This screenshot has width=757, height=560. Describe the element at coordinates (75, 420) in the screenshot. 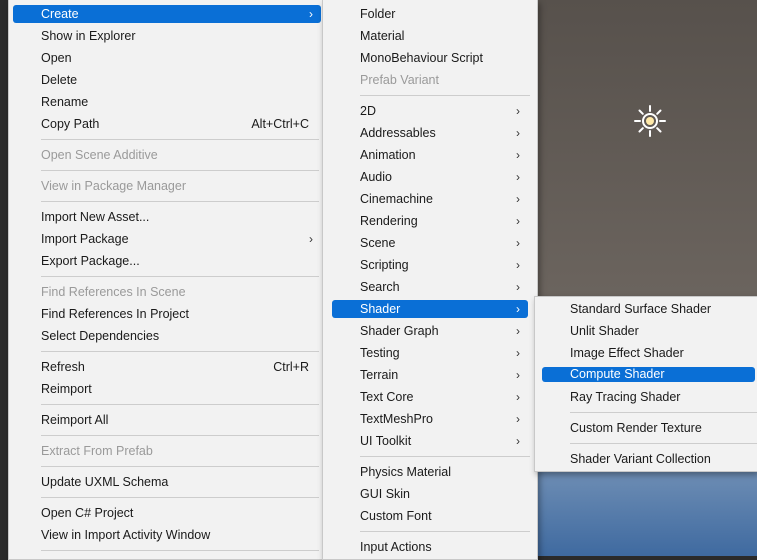

I see `menu-item-label: Reimport All` at that location.